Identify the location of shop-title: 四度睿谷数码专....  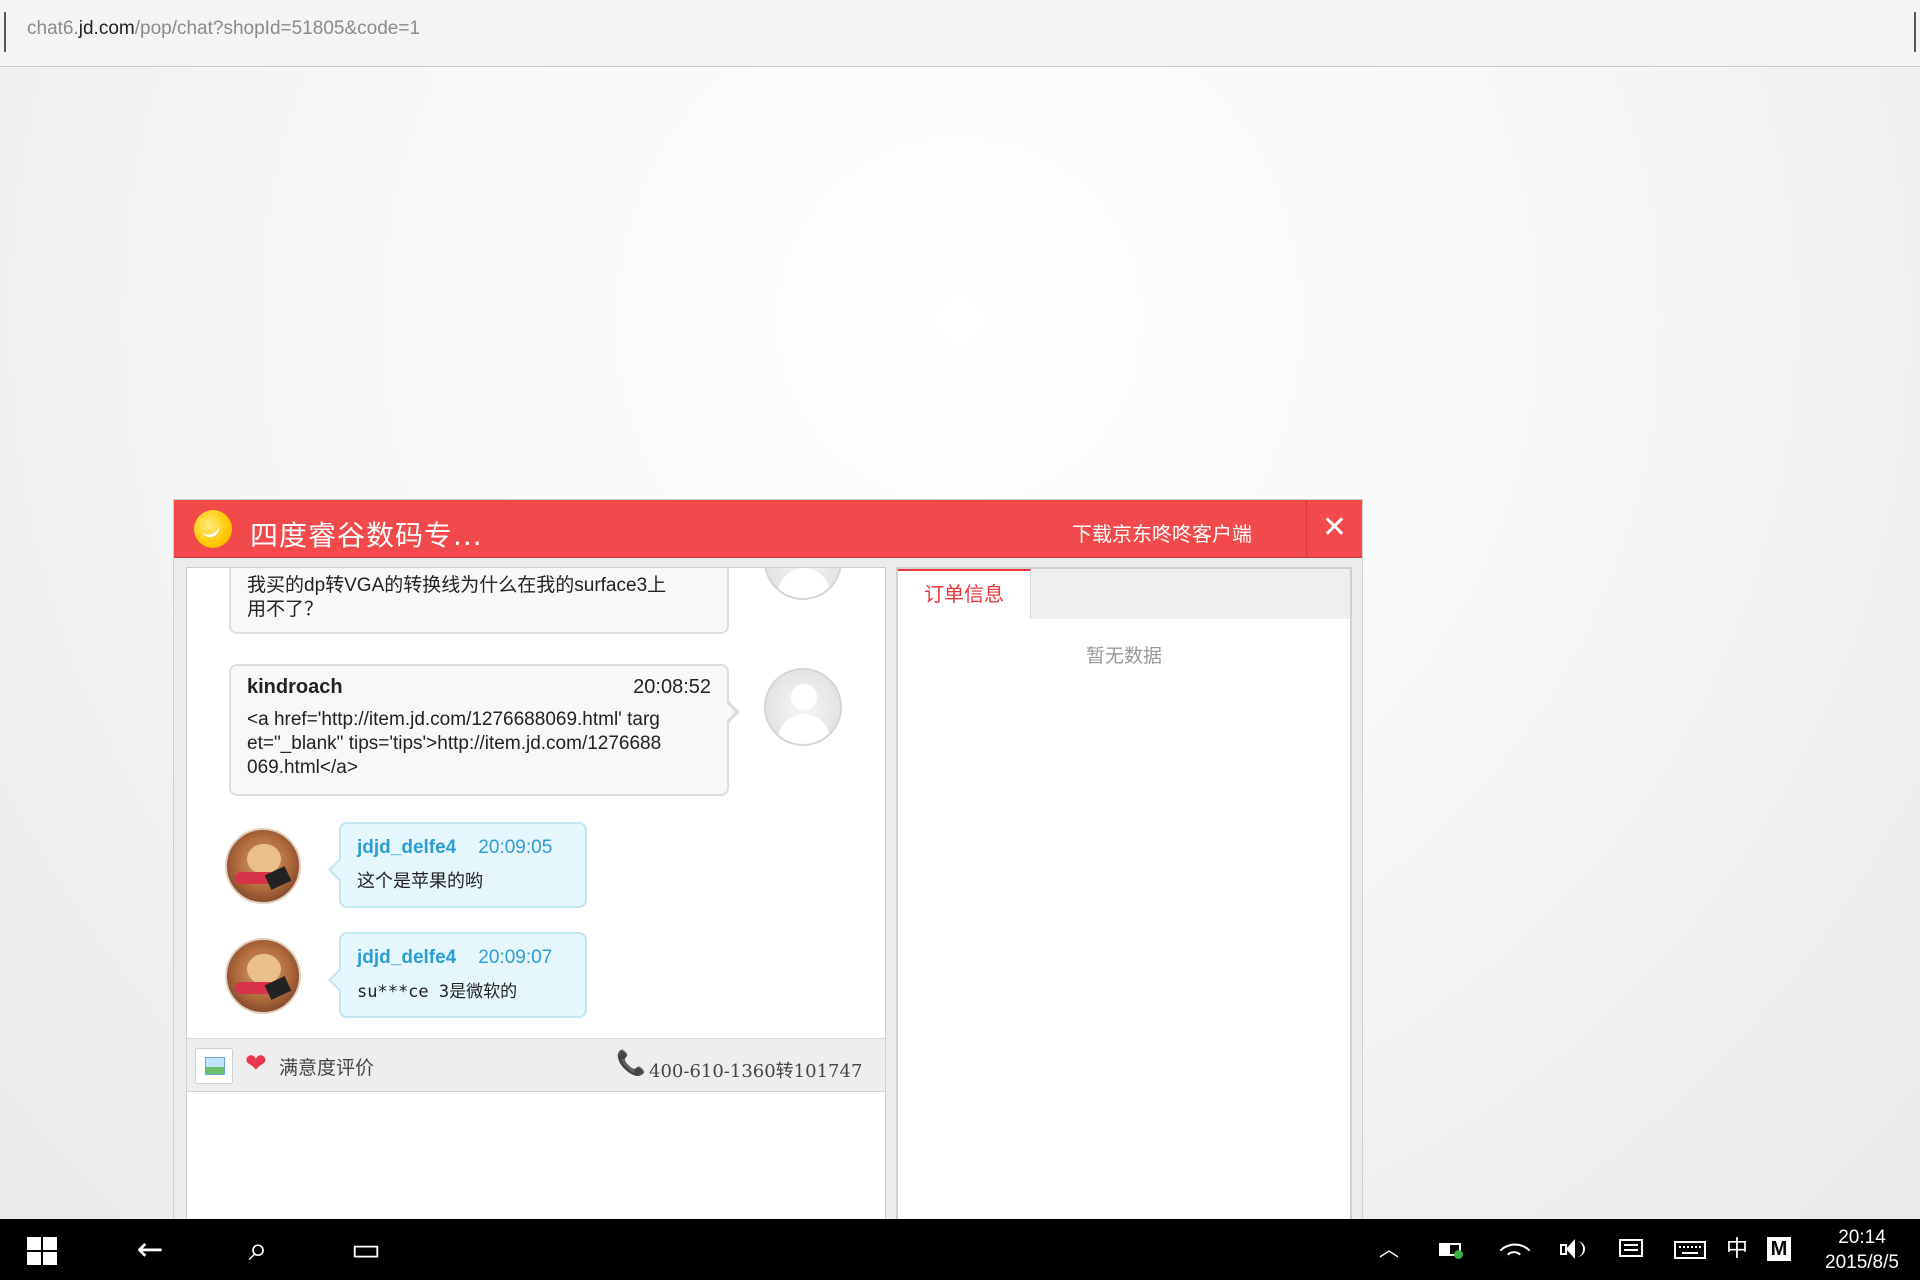
(366, 535).